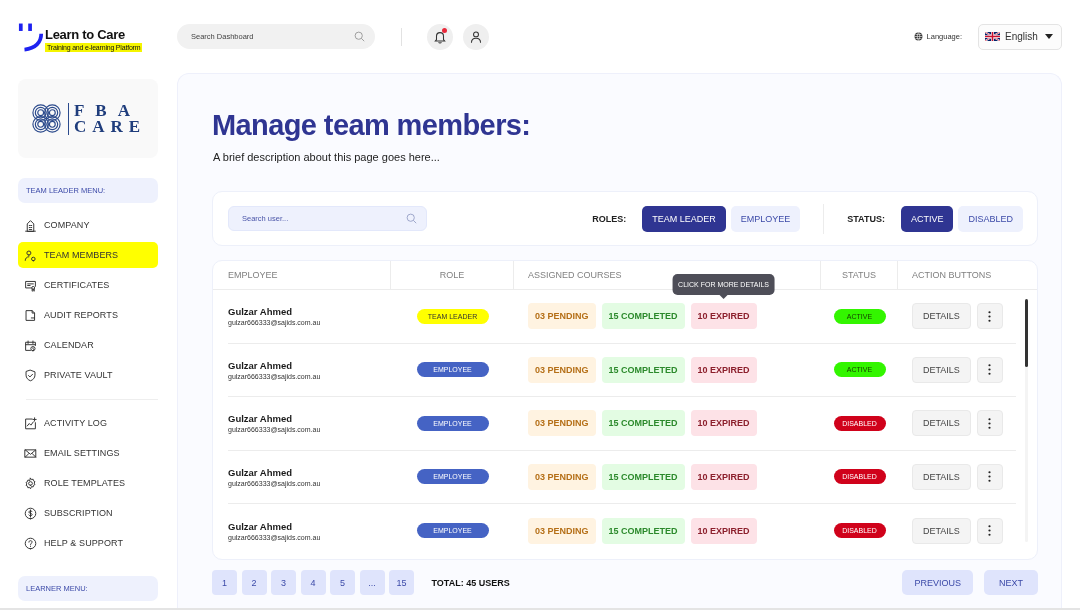  What do you see at coordinates (918, 36) in the screenshot?
I see `globe-icon` at bounding box center [918, 36].